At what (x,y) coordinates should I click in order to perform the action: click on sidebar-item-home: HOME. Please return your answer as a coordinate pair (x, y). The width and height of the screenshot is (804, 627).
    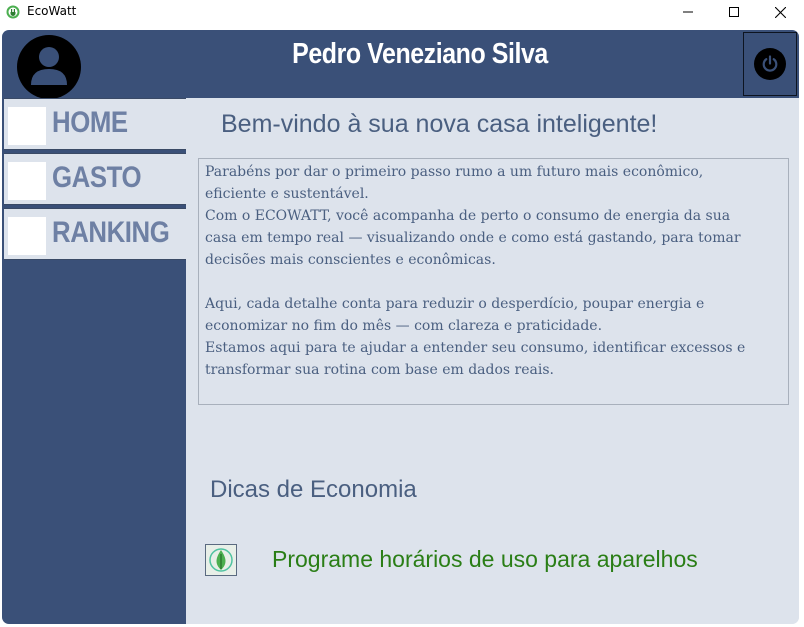
    Looking at the image, I should click on (95, 124).